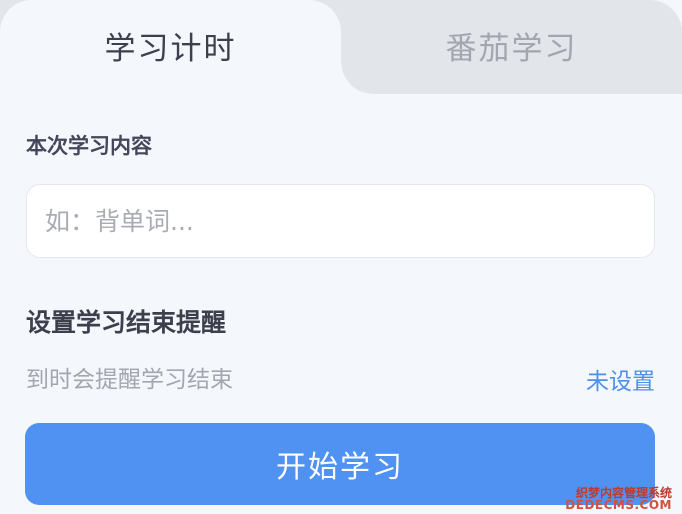 The image size is (682, 514). I want to click on reminder-setting-link: 未设置, so click(620, 379).